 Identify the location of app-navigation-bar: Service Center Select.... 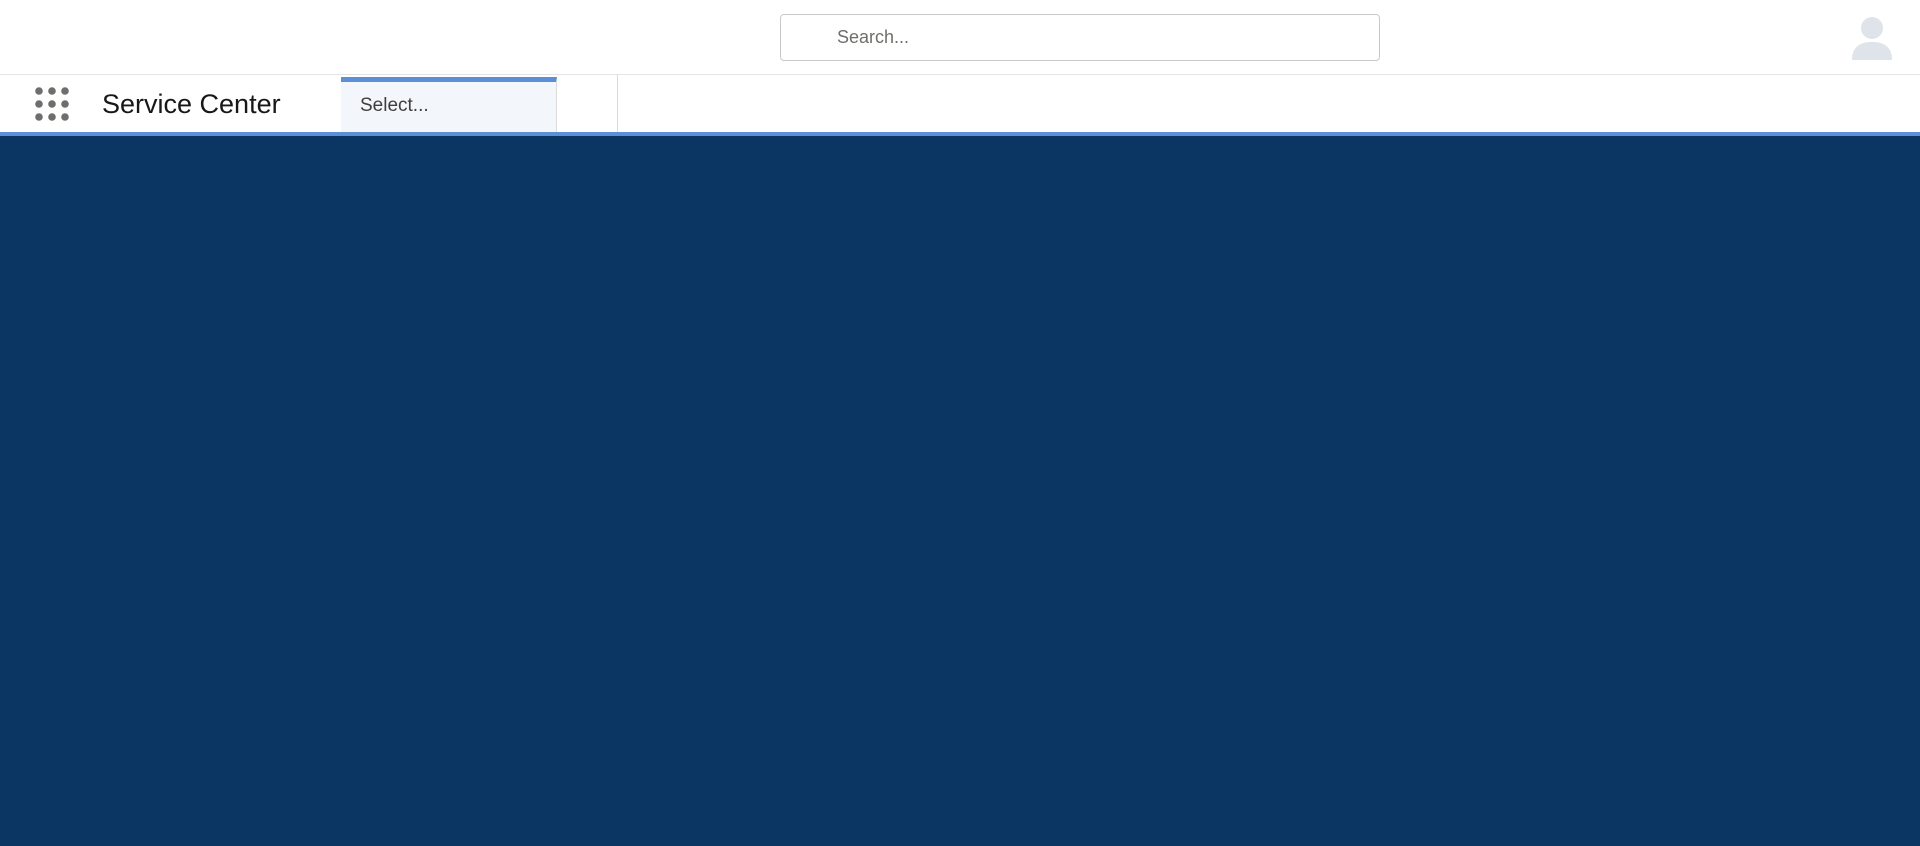
(960, 105).